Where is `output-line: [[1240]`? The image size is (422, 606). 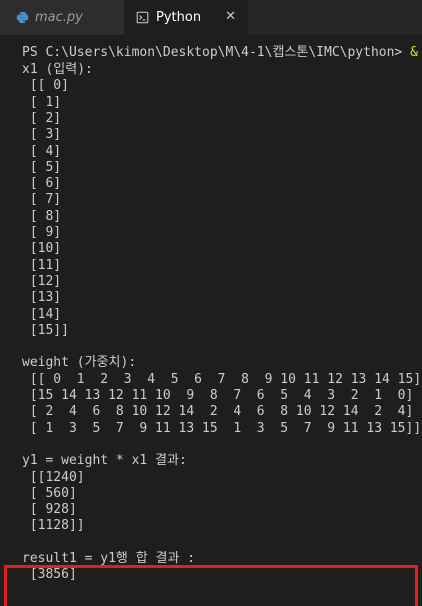 output-line: [[1240] is located at coordinates (53, 477).